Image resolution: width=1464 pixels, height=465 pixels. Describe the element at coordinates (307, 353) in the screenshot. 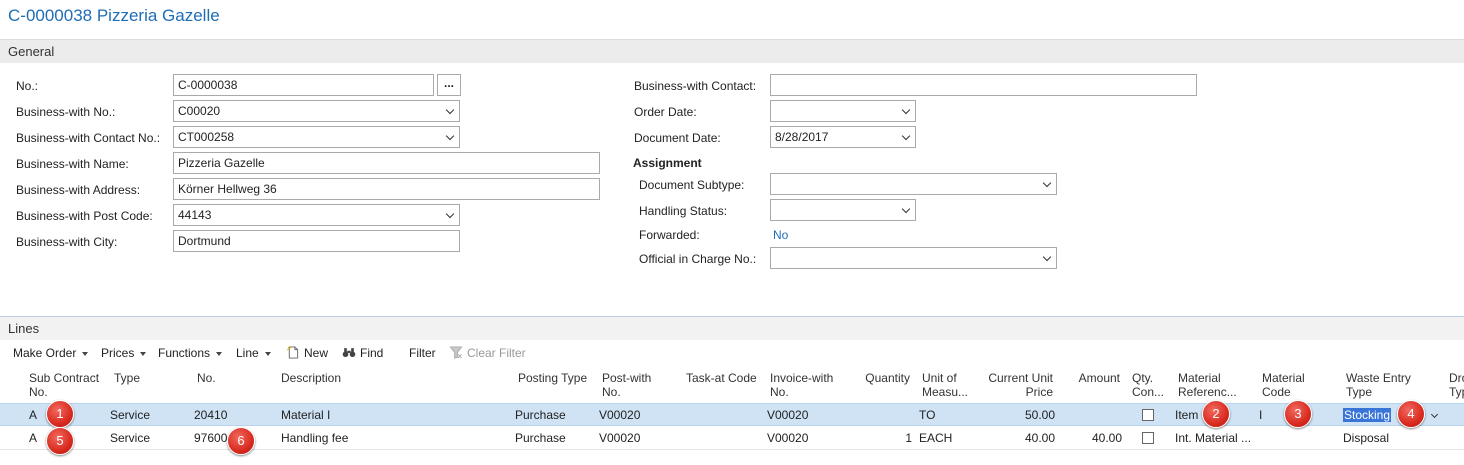

I see `new-button: New` at that location.